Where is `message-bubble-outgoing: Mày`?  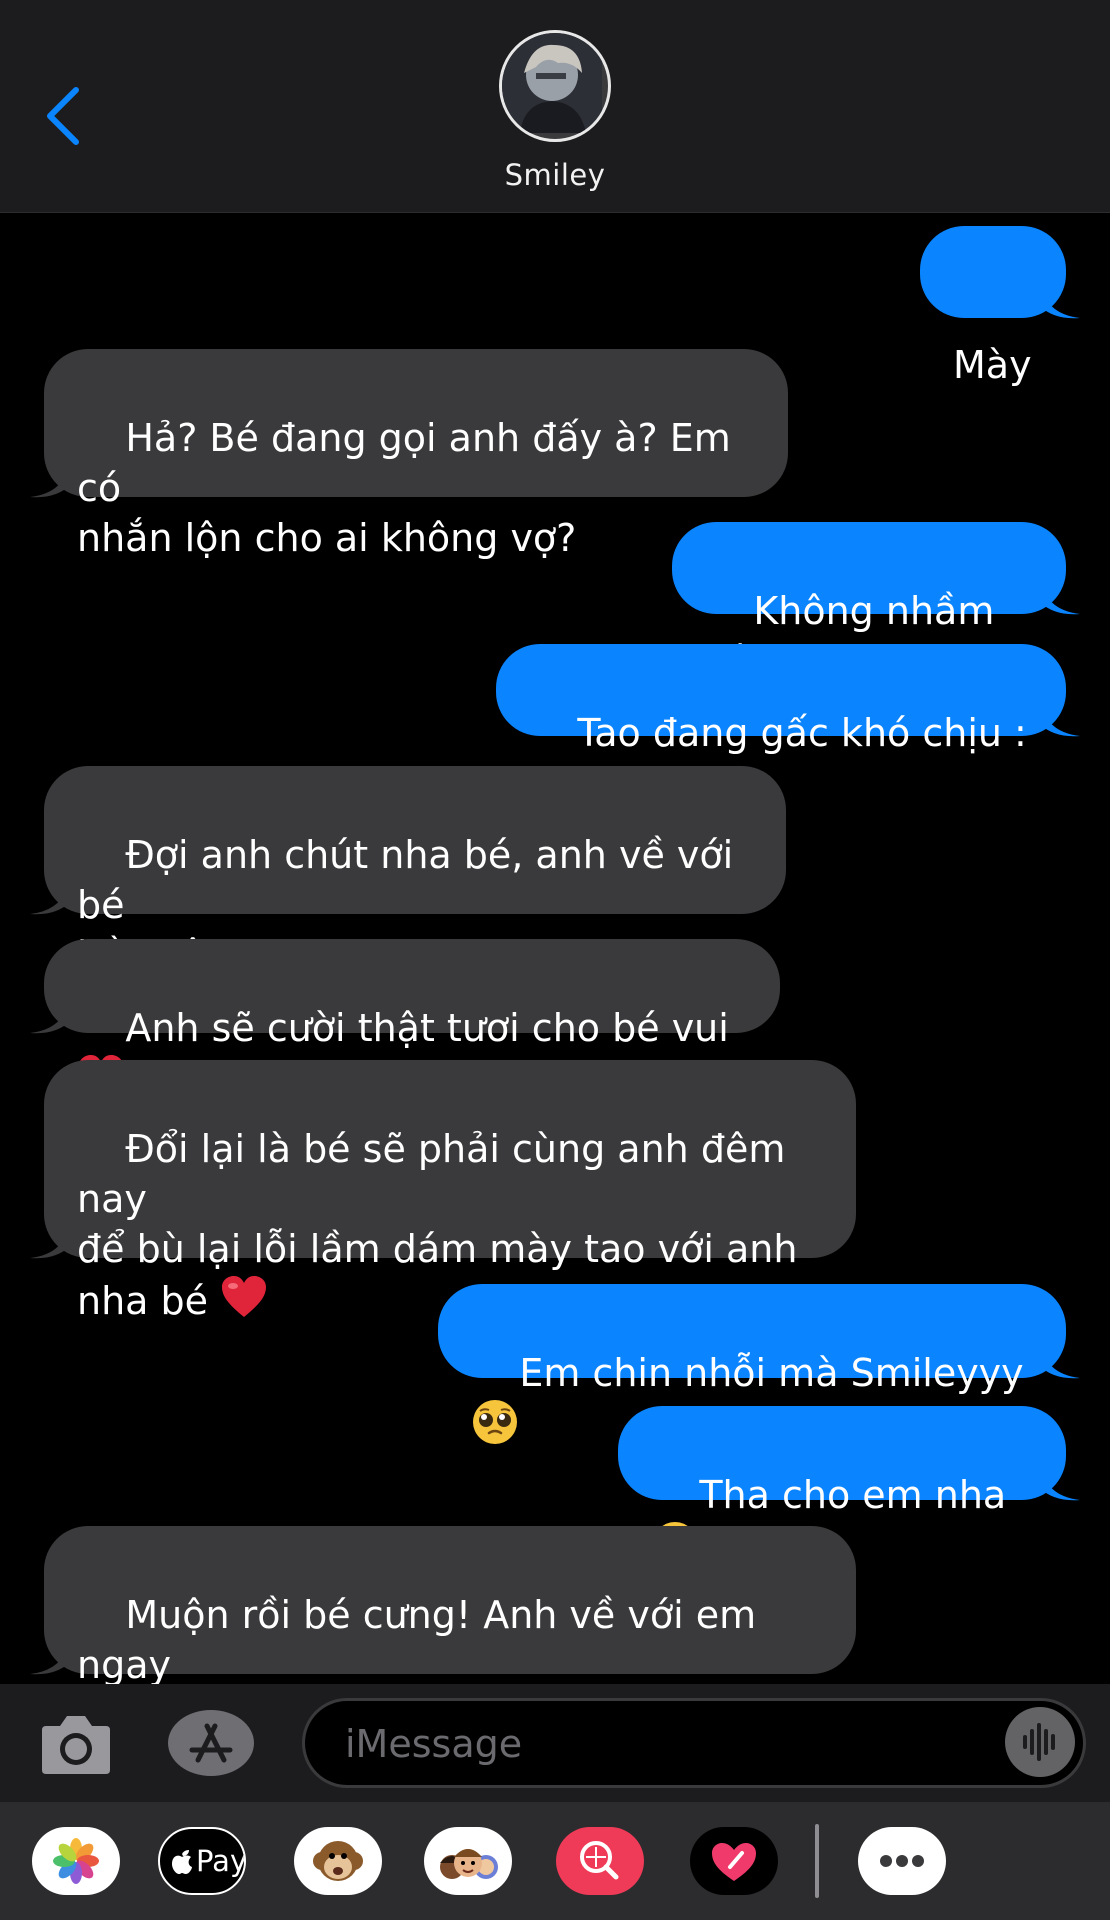
message-bubble-outgoing: Mày is located at coordinates (1000, 306).